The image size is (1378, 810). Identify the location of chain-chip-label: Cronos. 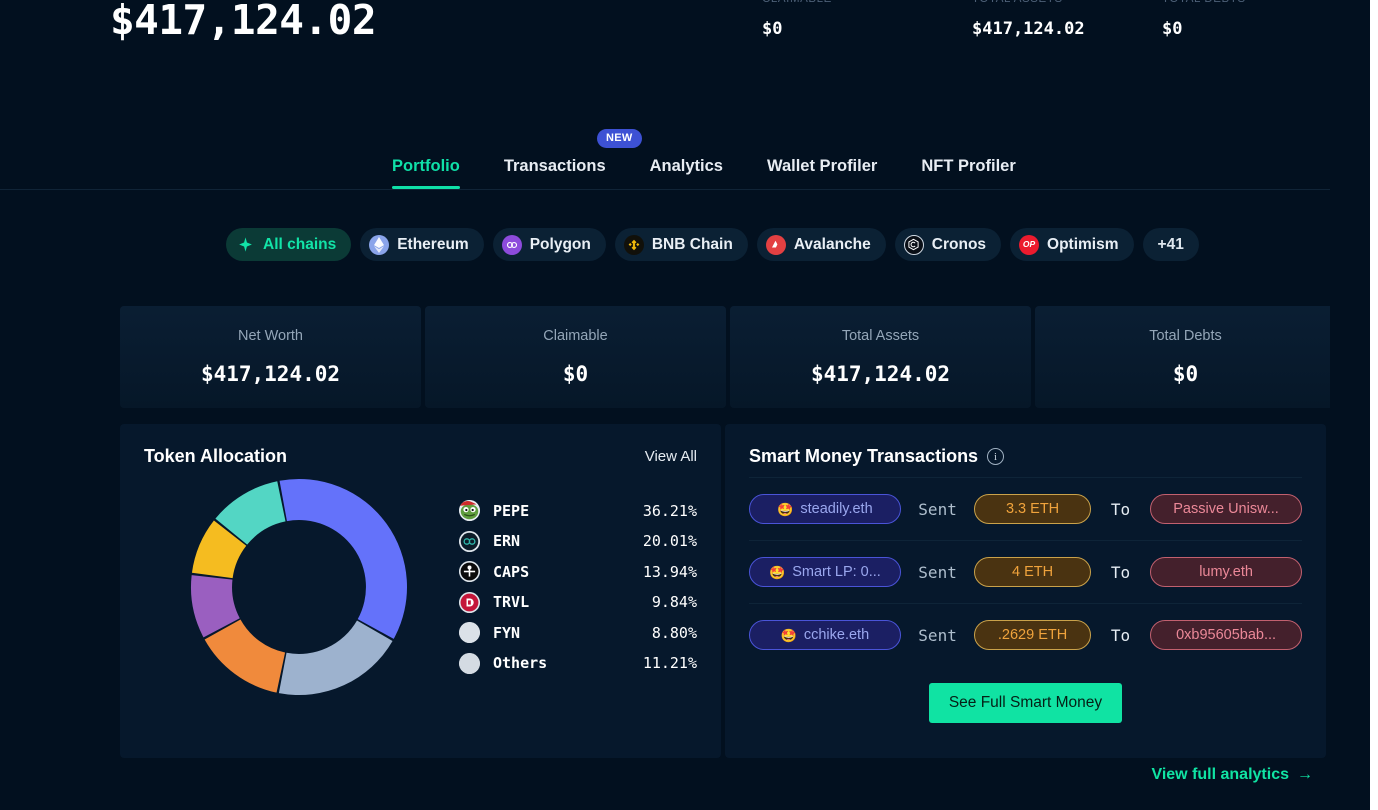
(959, 244).